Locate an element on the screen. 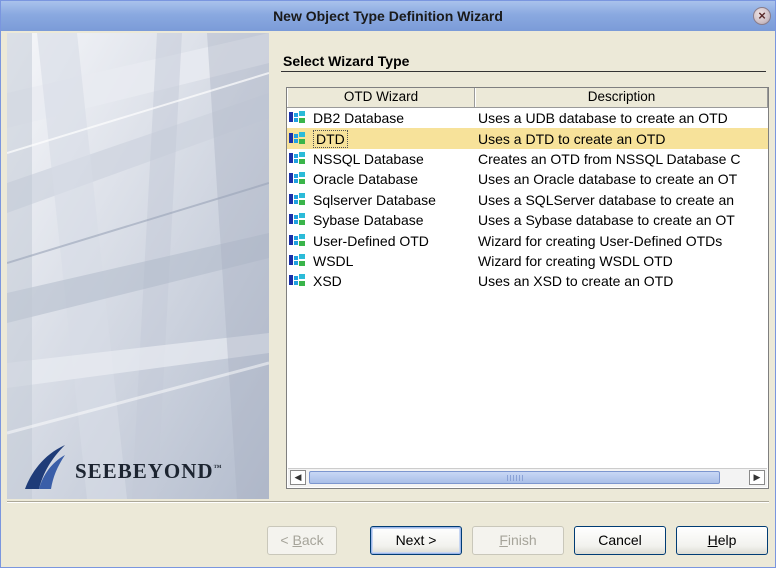  horizontal-scrollbar: ◀ ▶ is located at coordinates (527, 477).